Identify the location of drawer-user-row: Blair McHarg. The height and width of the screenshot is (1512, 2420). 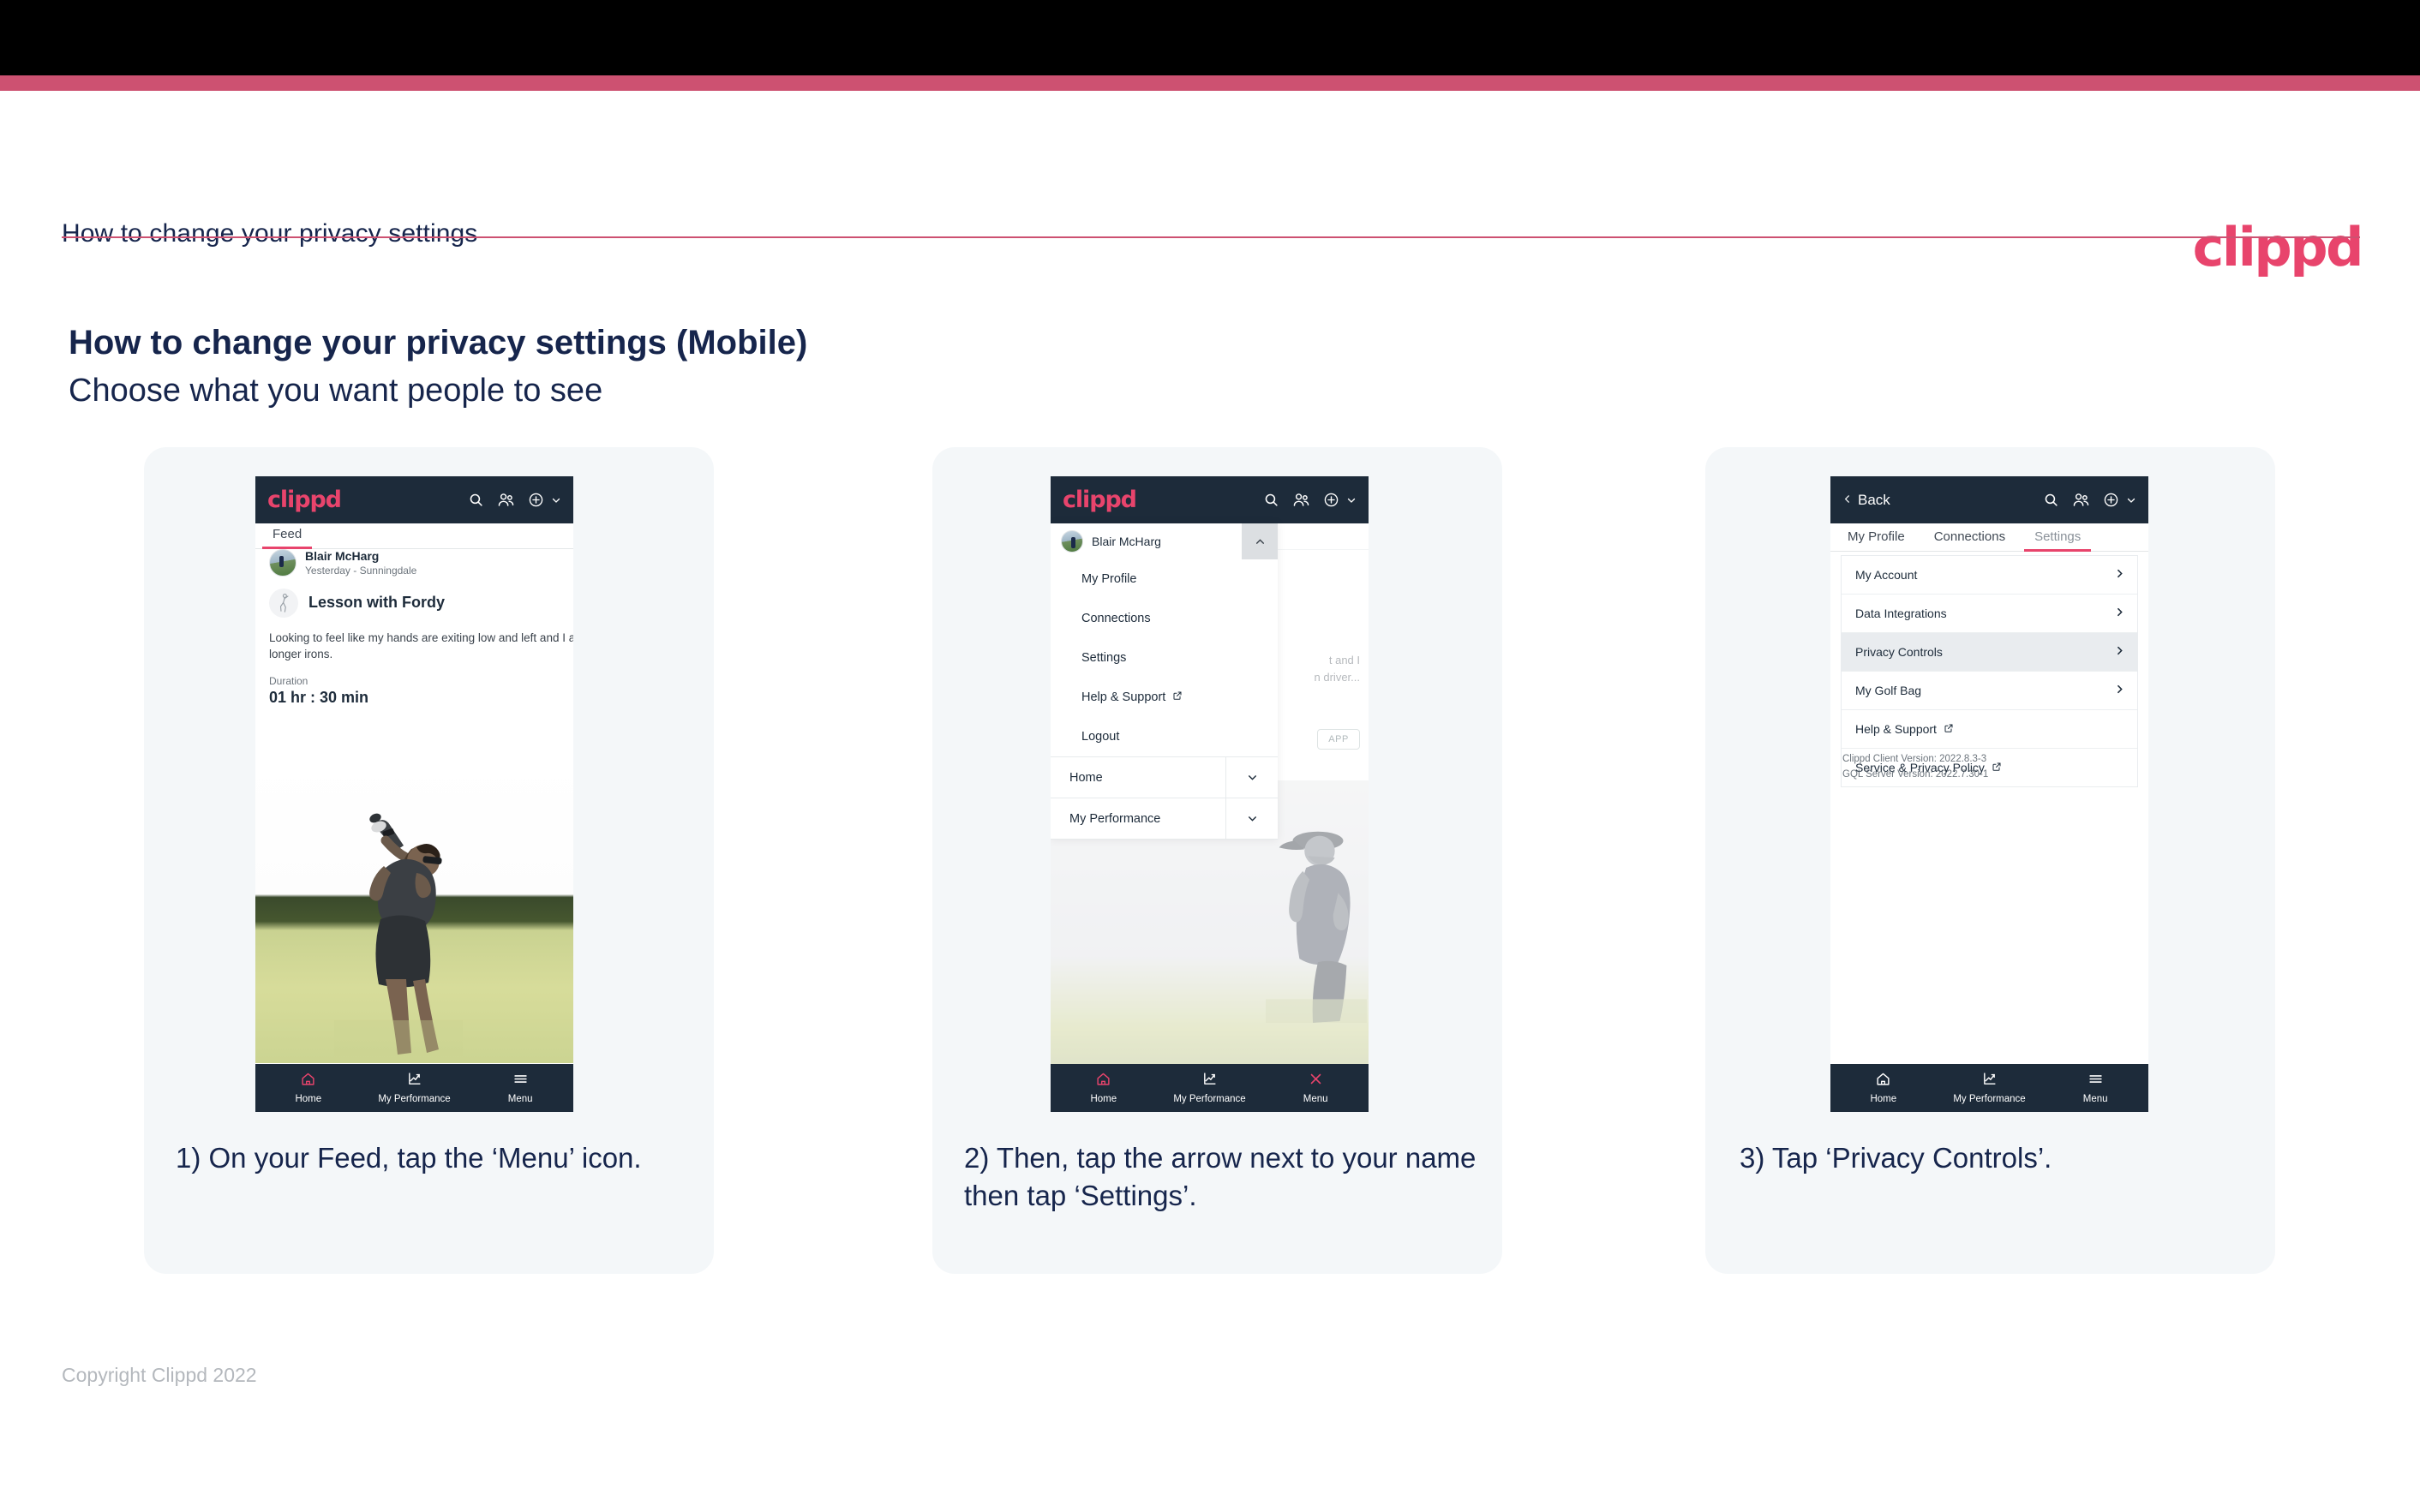
(1164, 541).